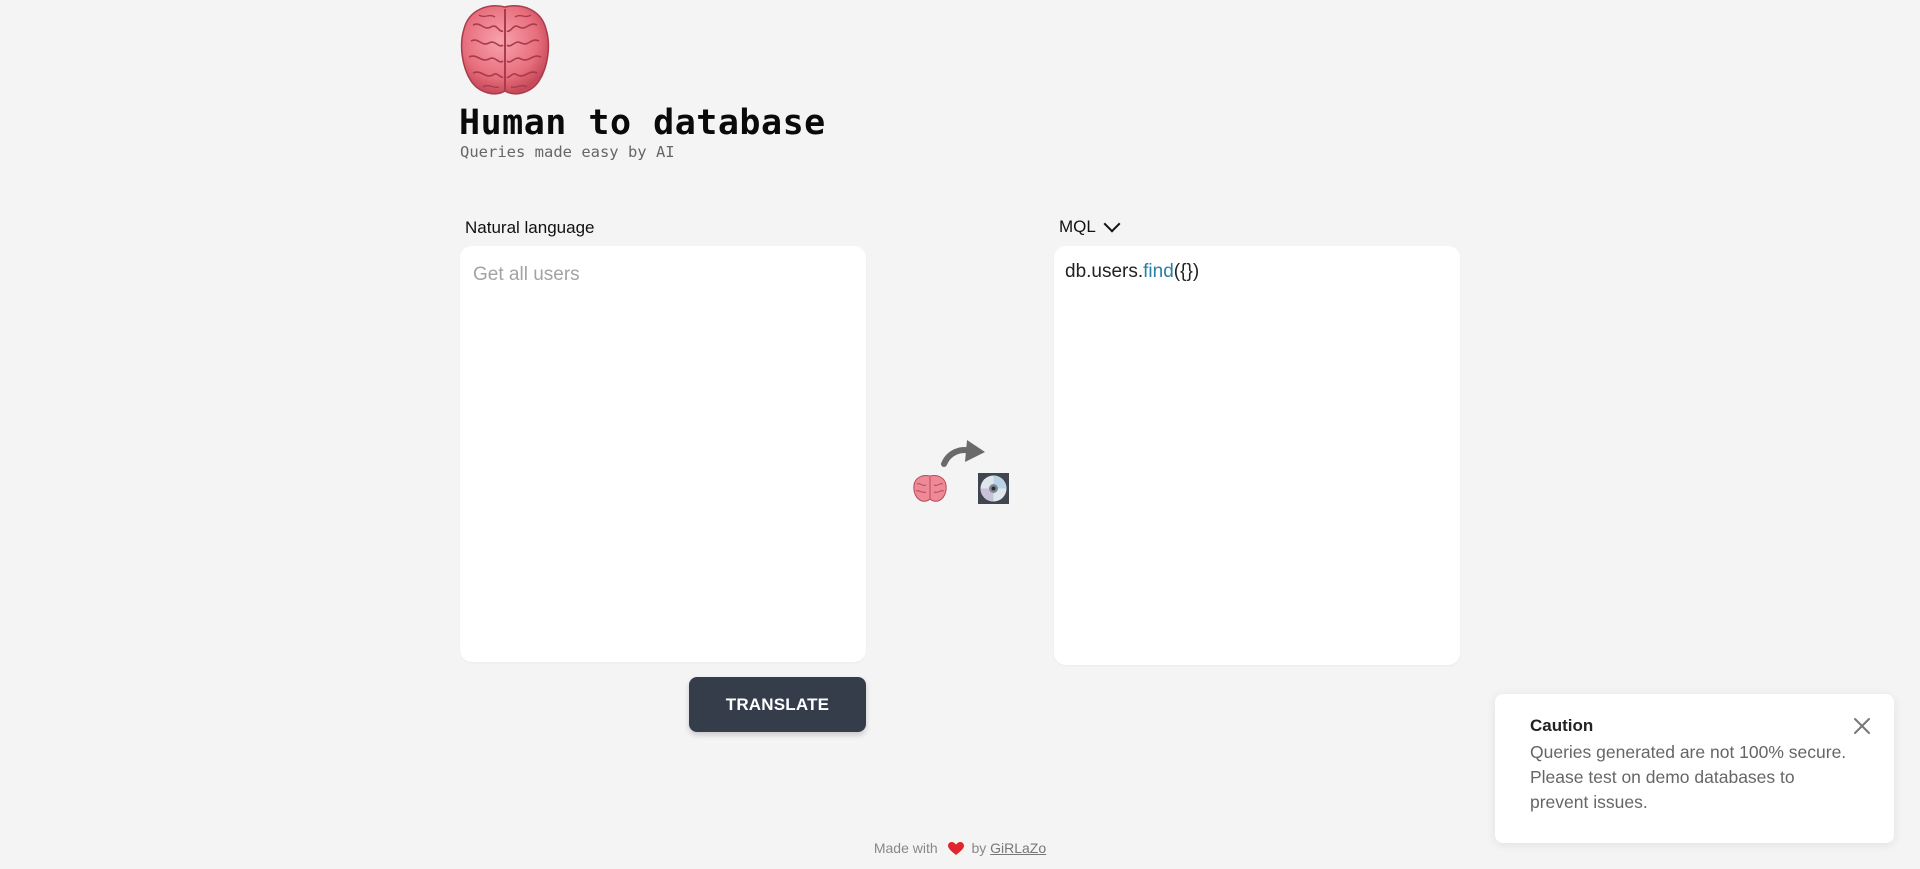 The height and width of the screenshot is (869, 1920). What do you see at coordinates (905, 848) in the screenshot?
I see `footer-made-with: Made with` at bounding box center [905, 848].